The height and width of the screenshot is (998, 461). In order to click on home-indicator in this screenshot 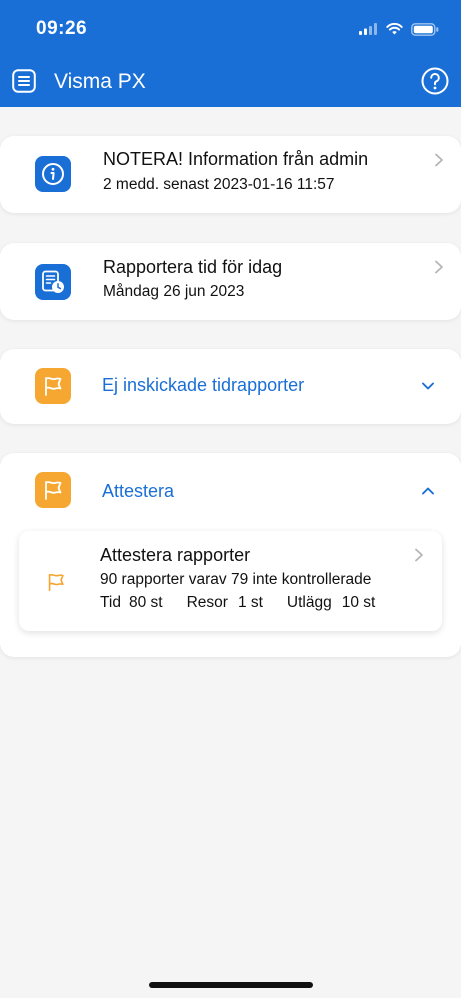, I will do `click(231, 985)`.